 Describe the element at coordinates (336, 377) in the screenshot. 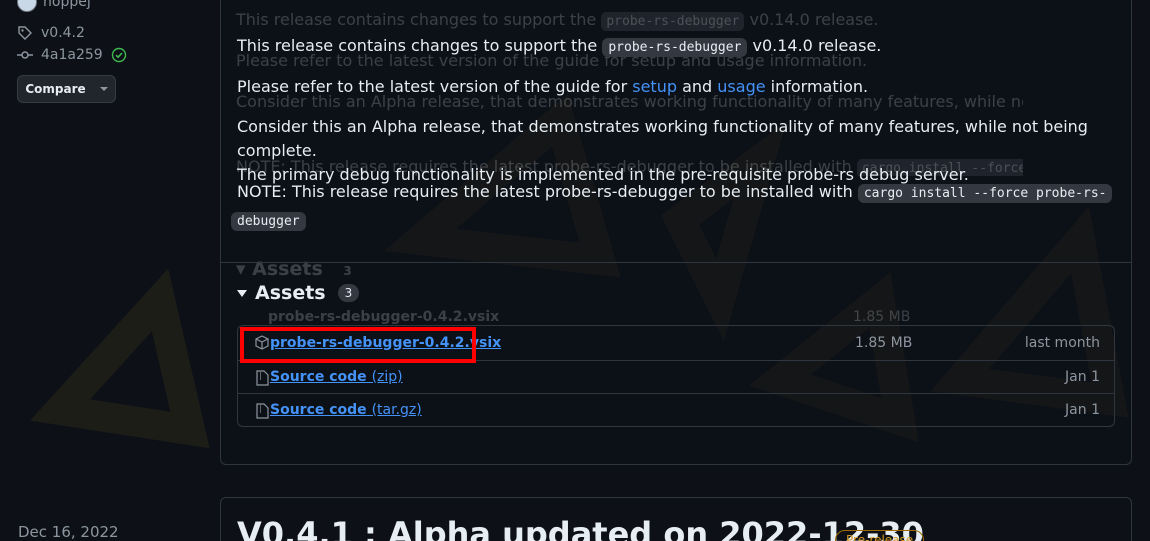

I see `asset-download-link: Source code (zip)` at that location.